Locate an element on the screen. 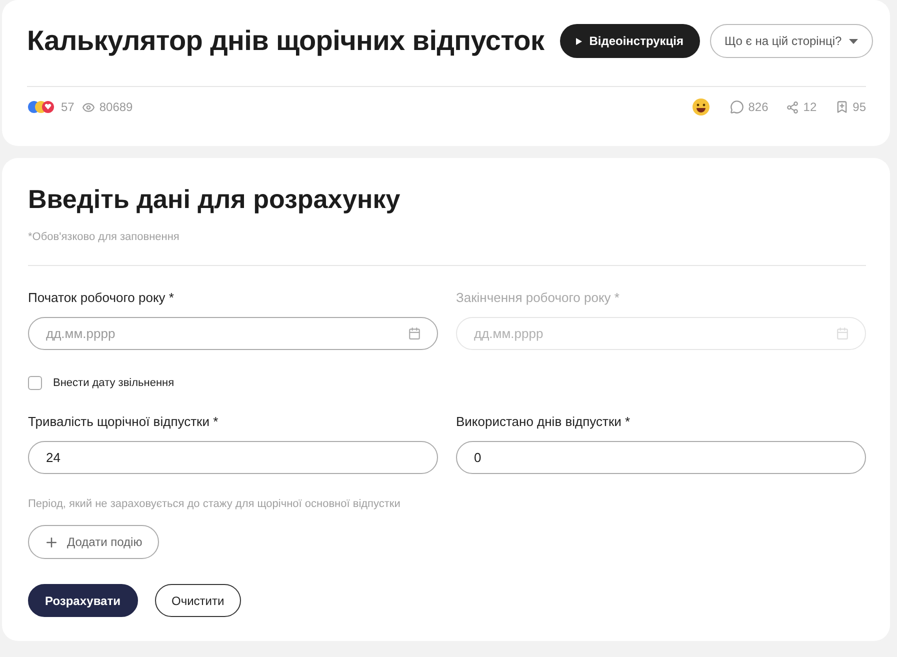  field-label: Закінчення робочого року * is located at coordinates (538, 297).